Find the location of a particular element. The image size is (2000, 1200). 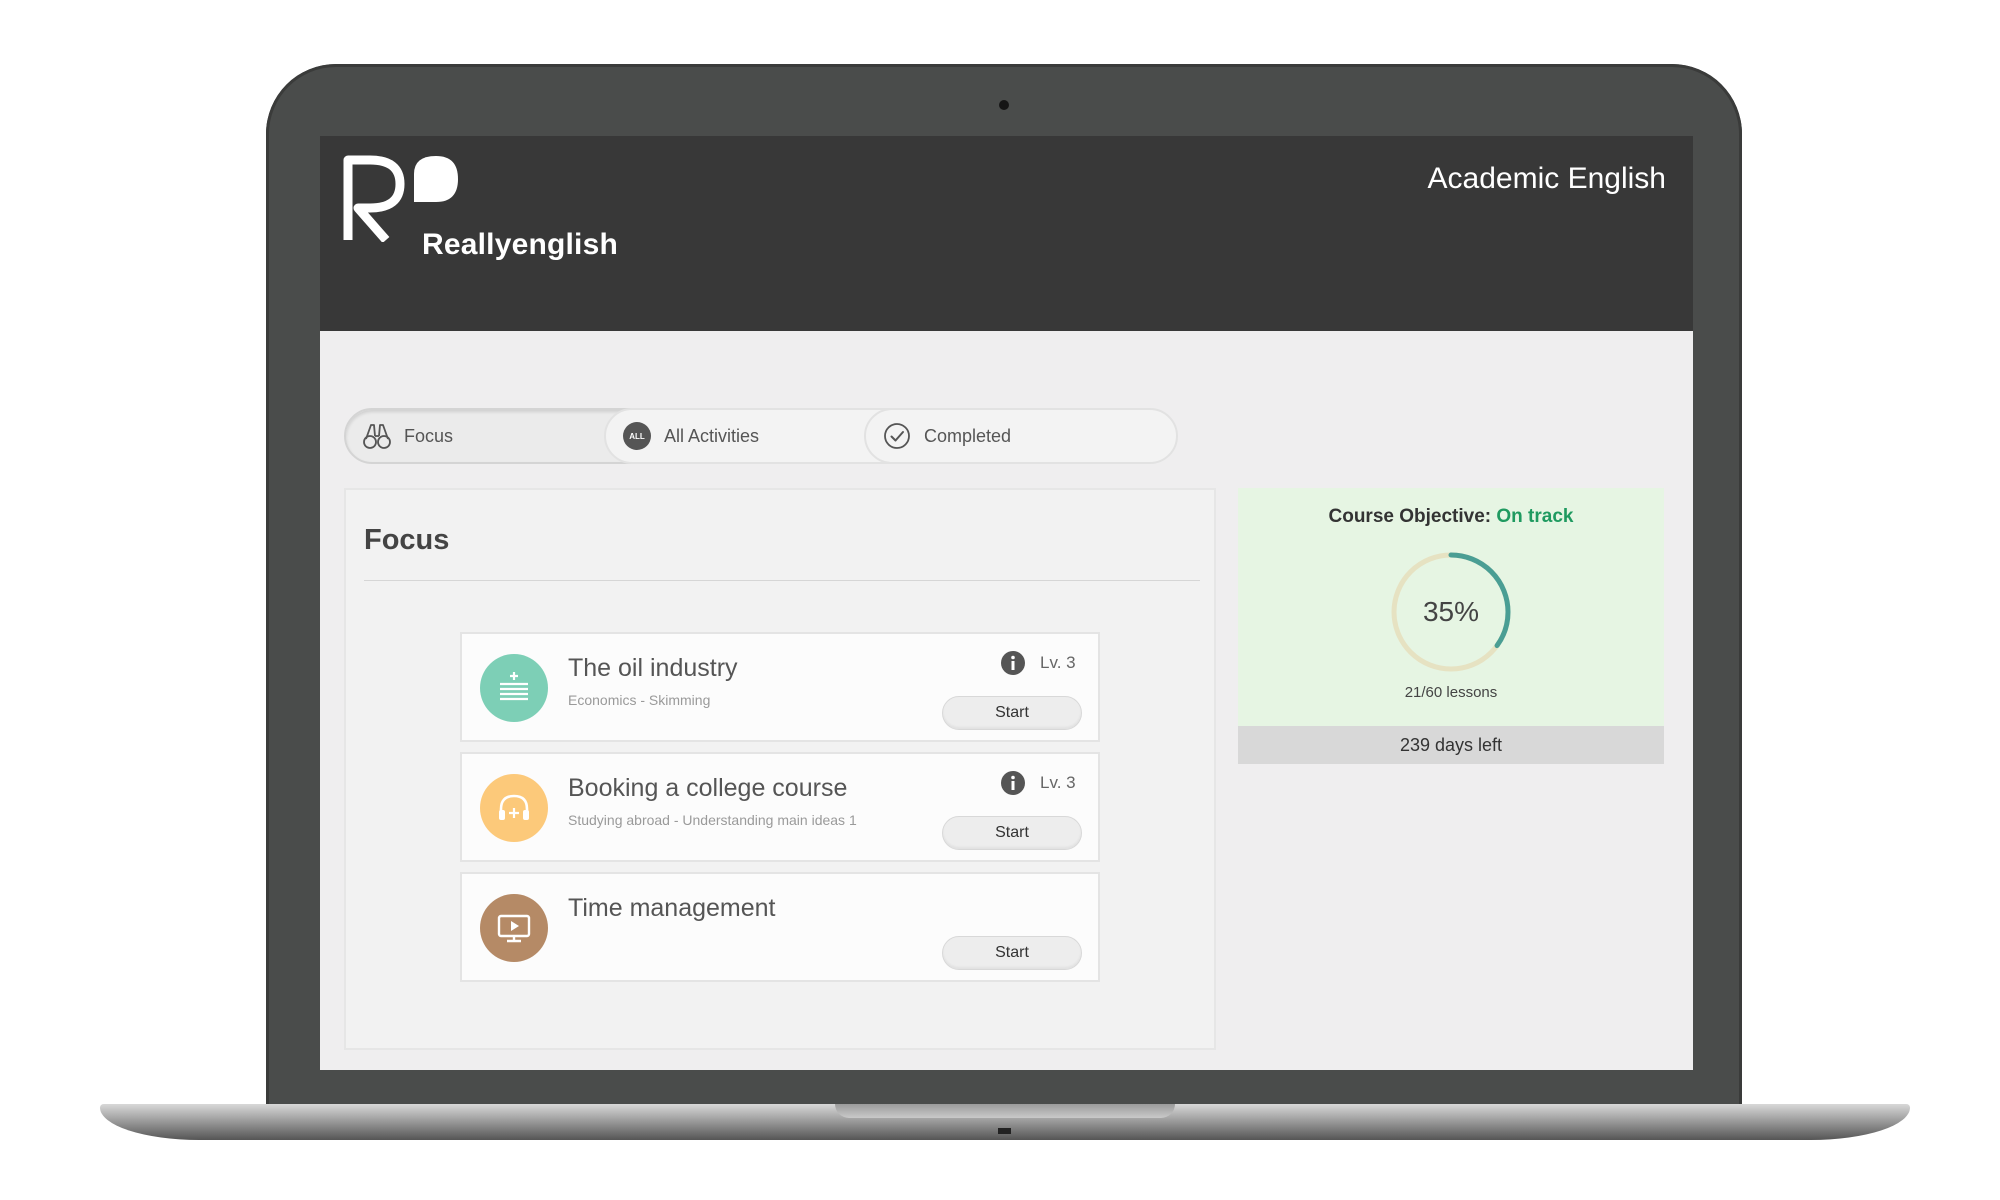

binoculars-icon is located at coordinates (377, 436).